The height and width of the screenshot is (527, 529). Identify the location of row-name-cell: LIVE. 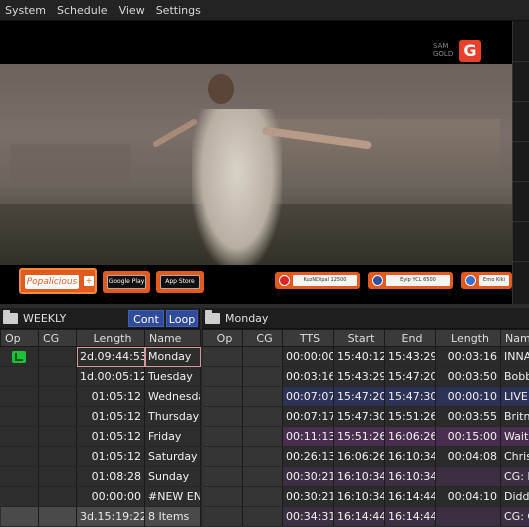
(514, 396).